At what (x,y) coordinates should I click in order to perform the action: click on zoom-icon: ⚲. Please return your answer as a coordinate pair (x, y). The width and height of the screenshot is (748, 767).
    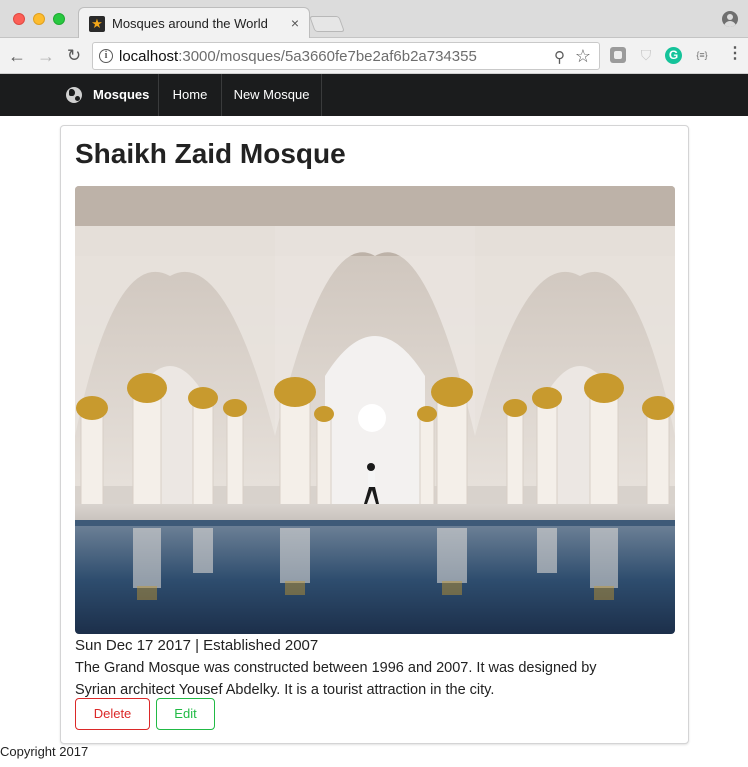
    Looking at the image, I should click on (559, 57).